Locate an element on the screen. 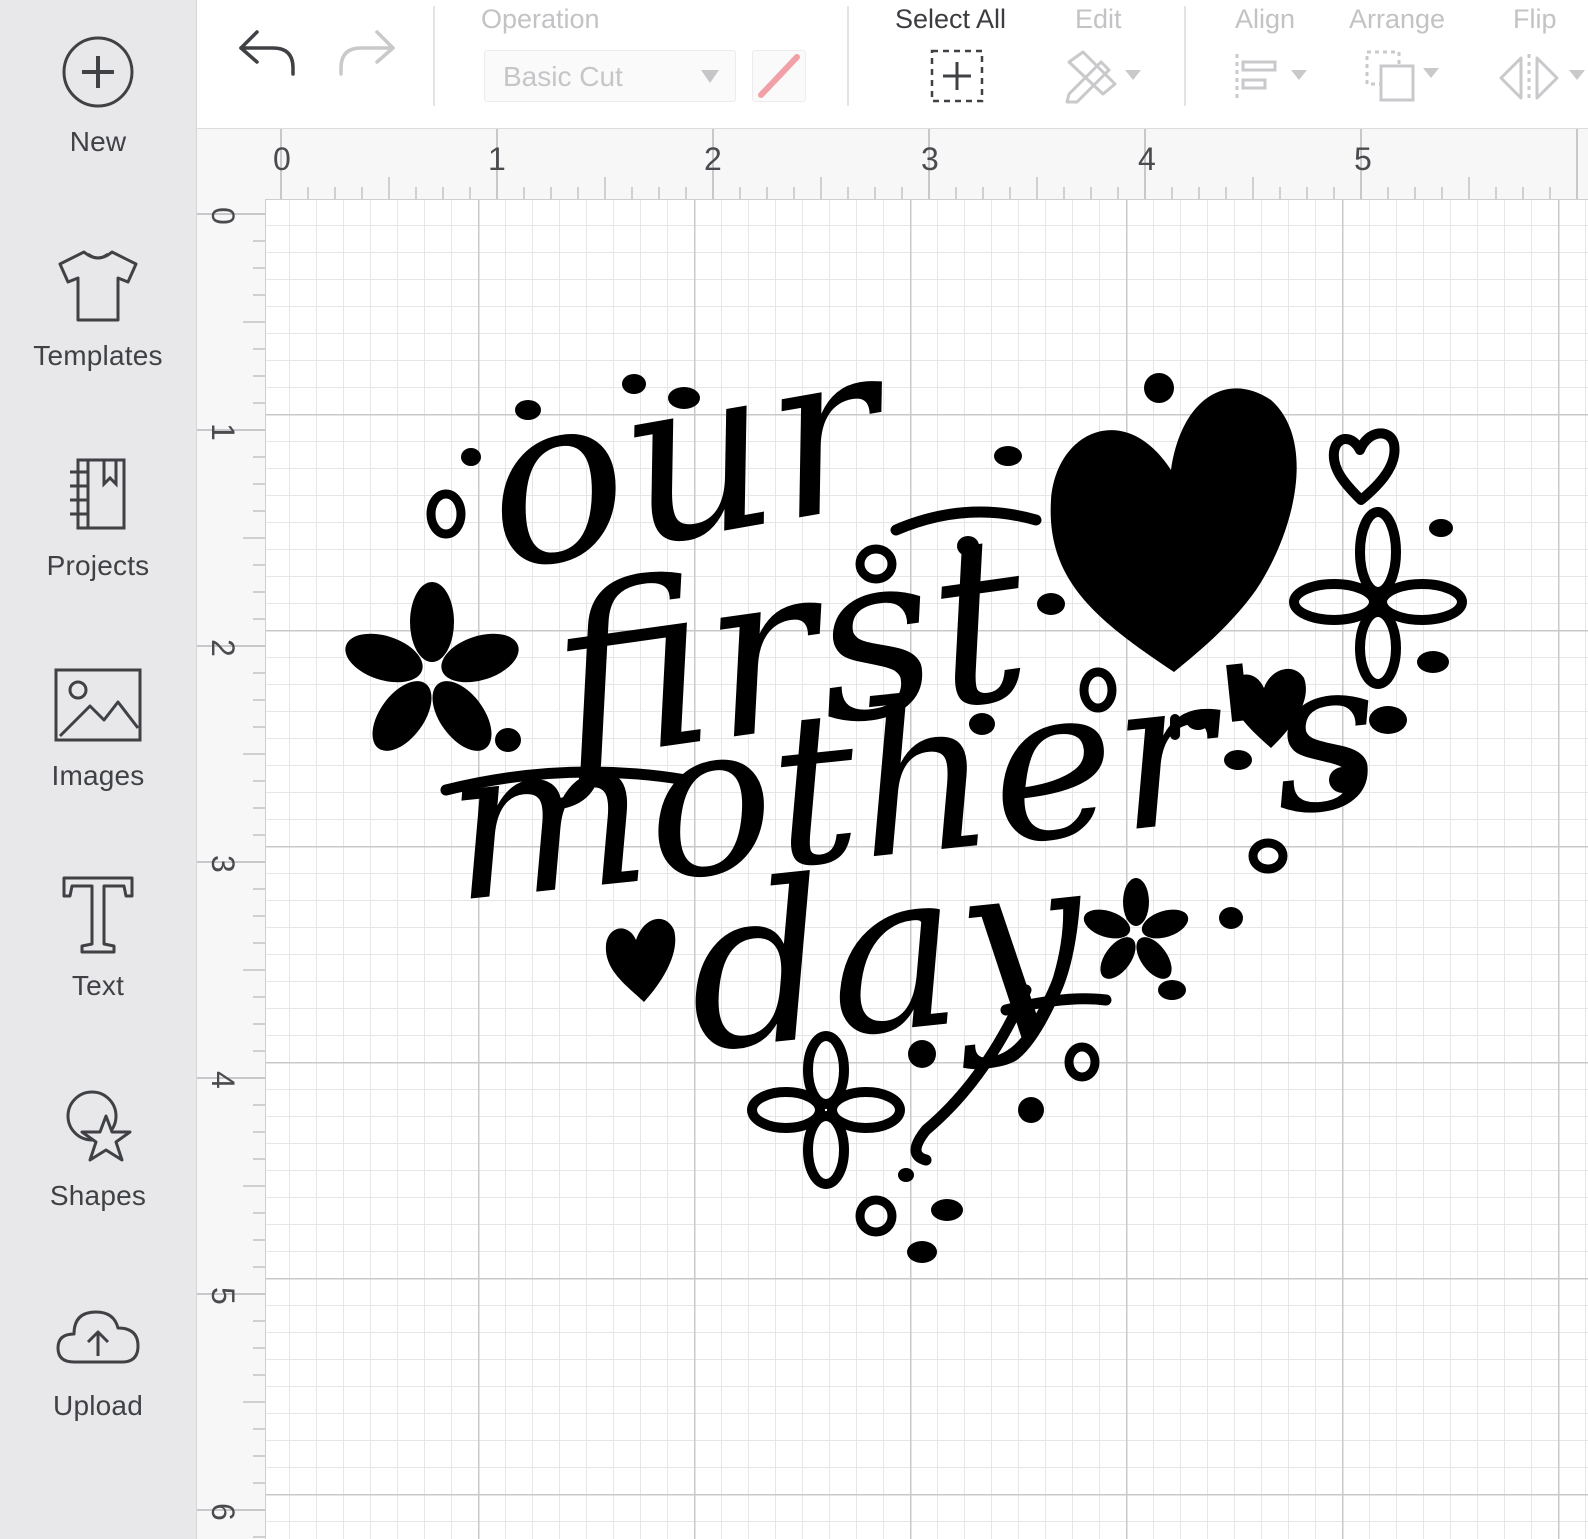 Image resolution: width=1588 pixels, height=1539 pixels. arrange-layers-icon is located at coordinates (1402, 76).